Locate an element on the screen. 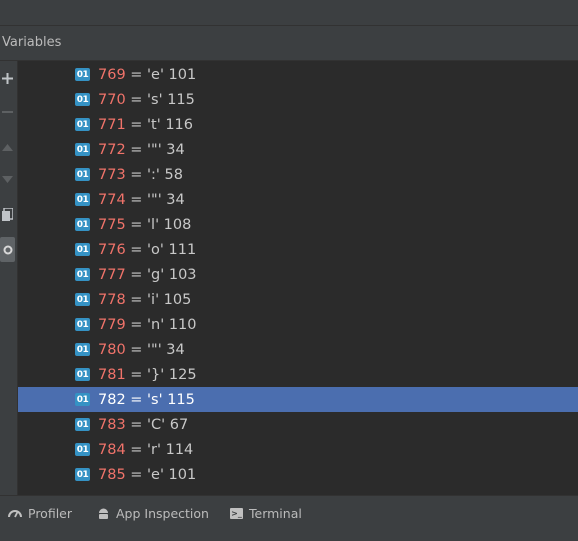 The height and width of the screenshot is (541, 578). variable-index: 784 is located at coordinates (112, 449).